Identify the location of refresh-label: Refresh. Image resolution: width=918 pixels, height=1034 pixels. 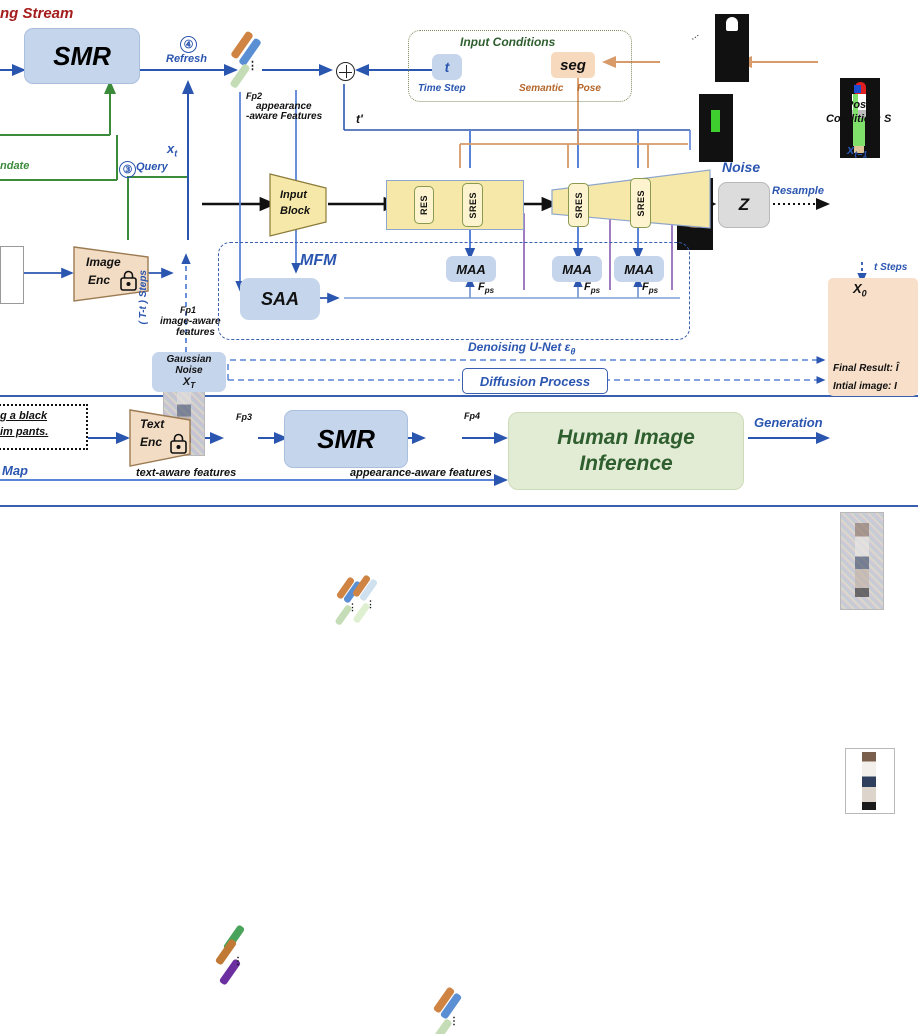
(186, 59).